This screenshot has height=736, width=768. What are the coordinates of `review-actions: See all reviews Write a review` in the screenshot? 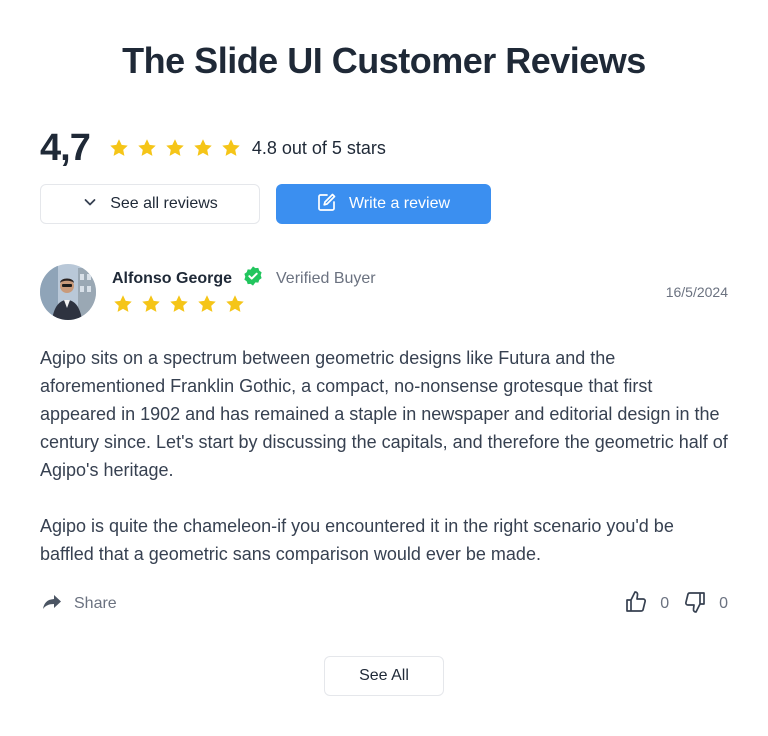 It's located at (265, 204).